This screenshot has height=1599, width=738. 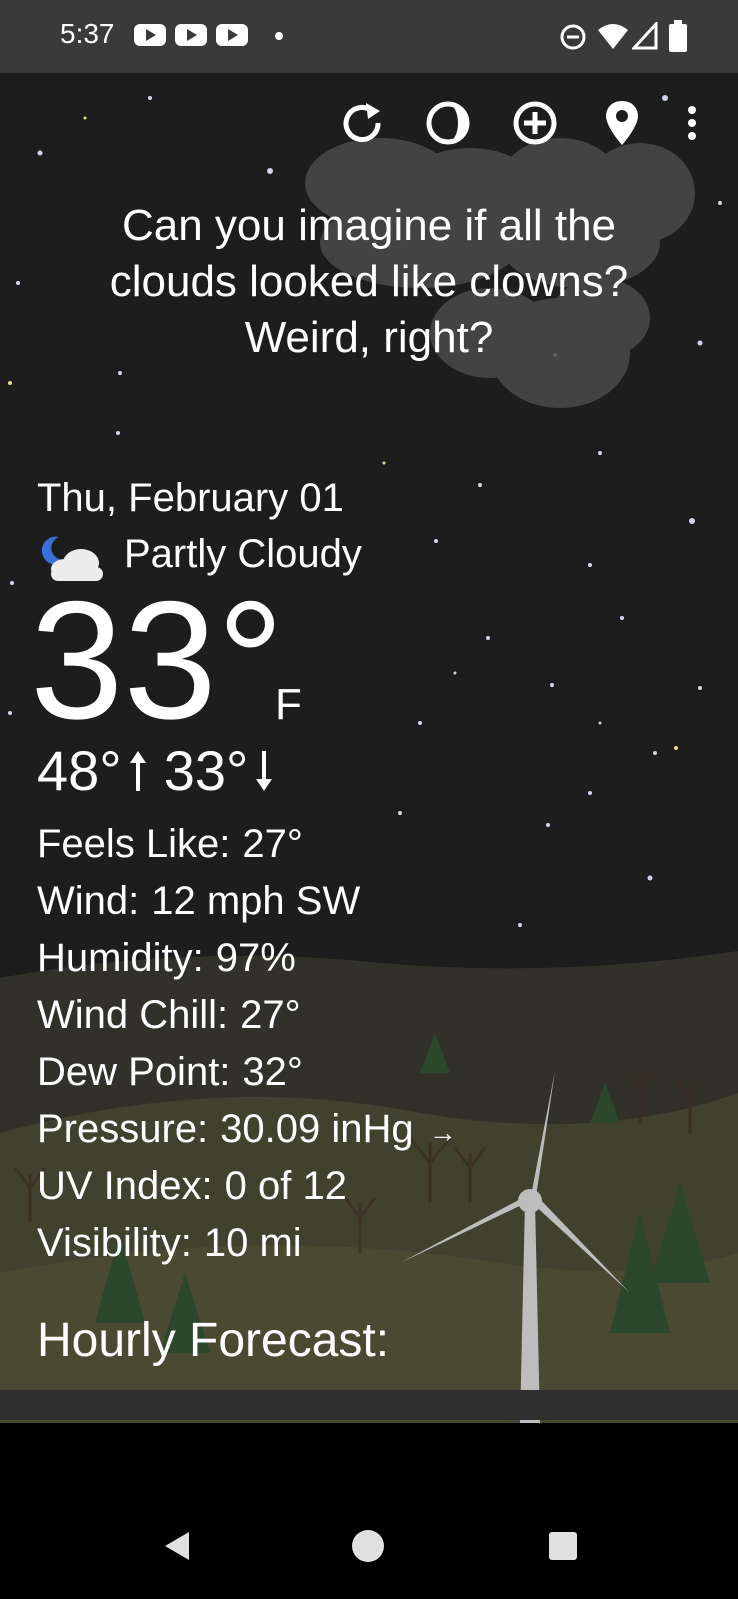 I want to click on status-time: 5:37, so click(x=87, y=33).